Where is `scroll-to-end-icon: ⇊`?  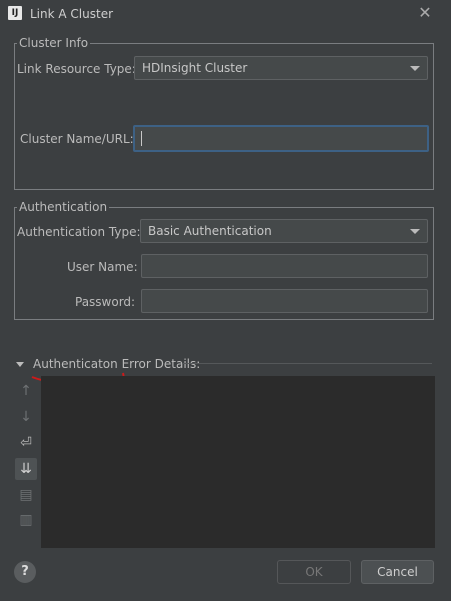
scroll-to-end-icon: ⇊ is located at coordinates (26, 469).